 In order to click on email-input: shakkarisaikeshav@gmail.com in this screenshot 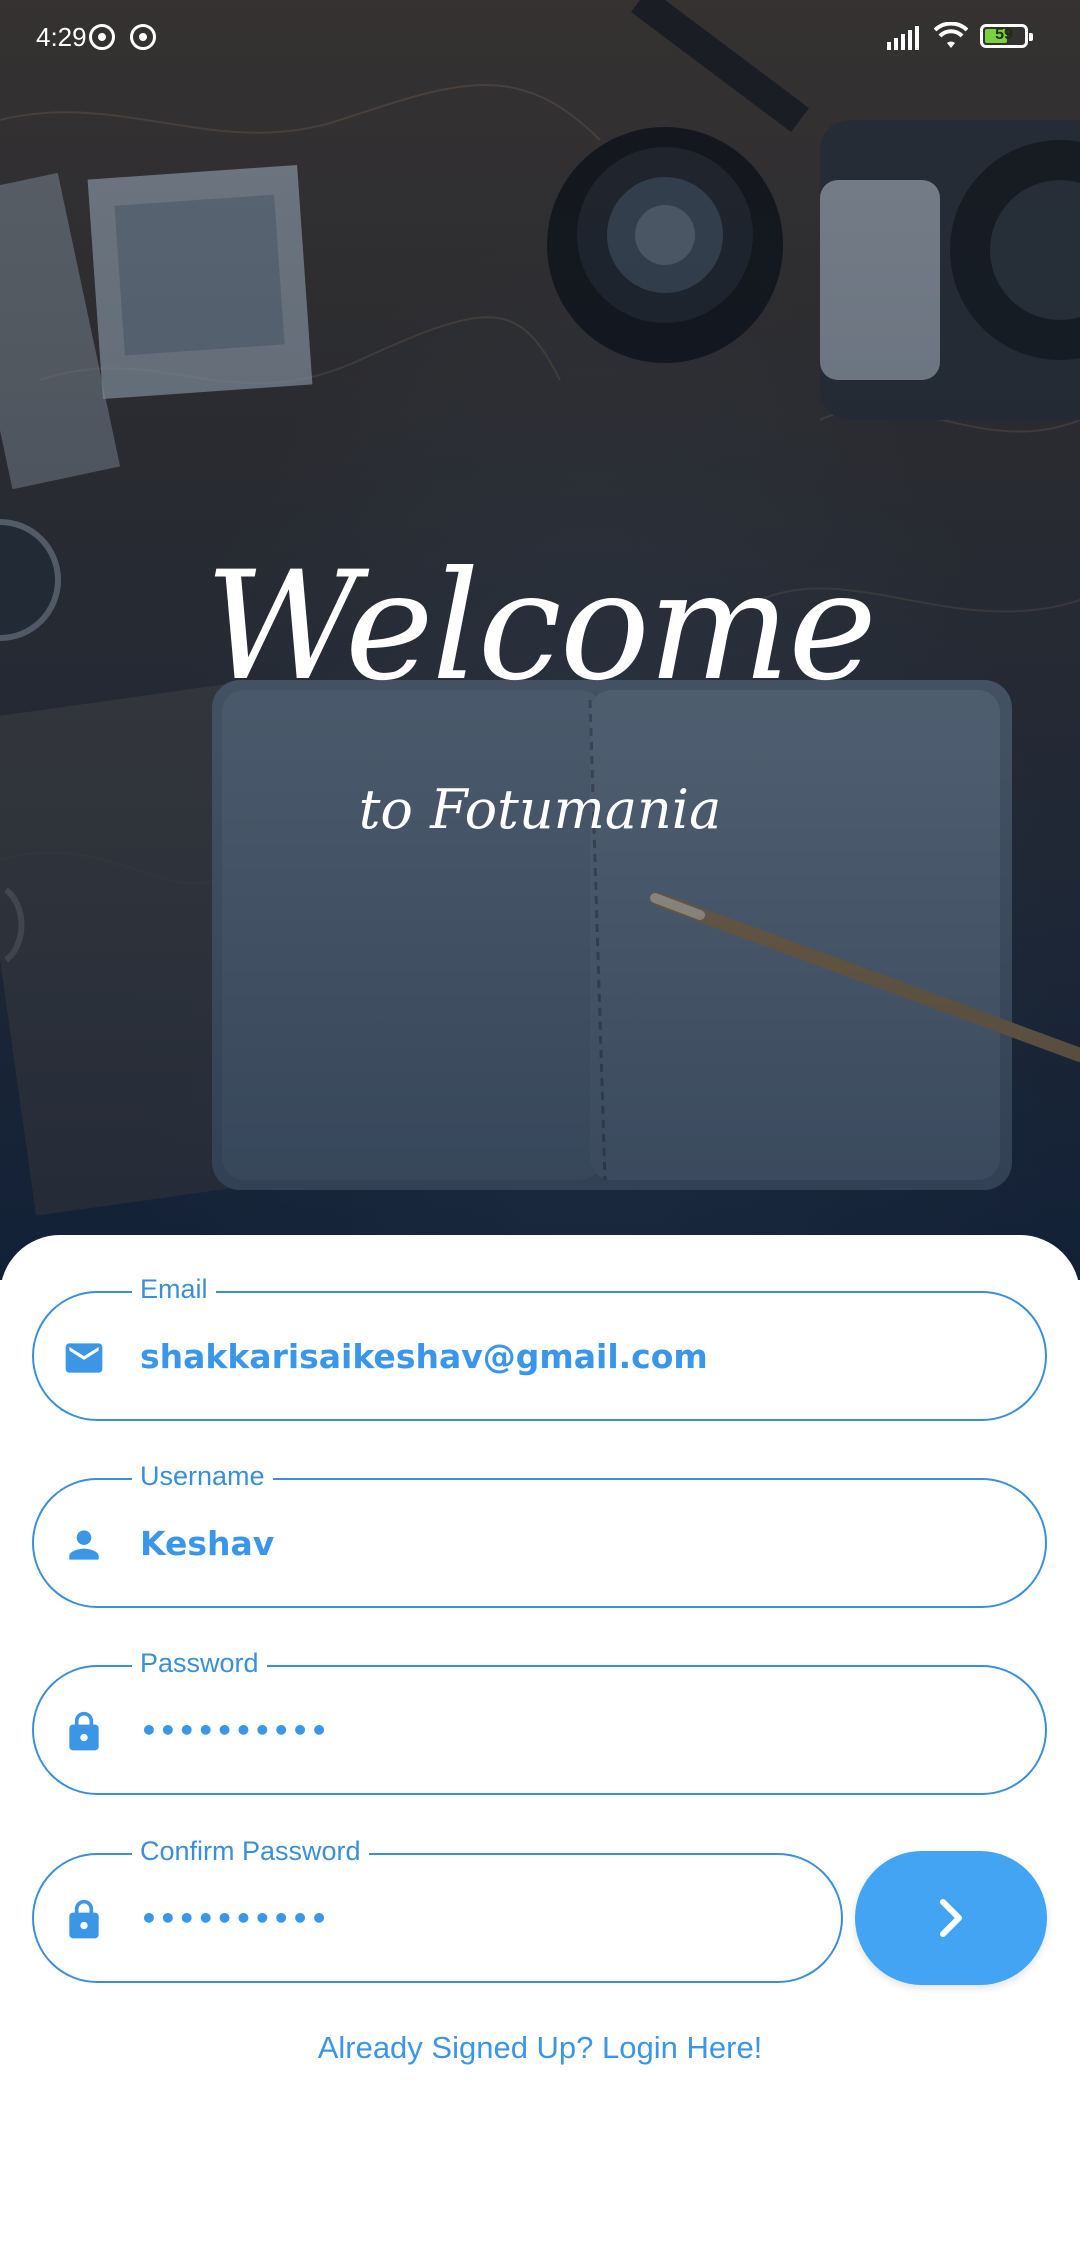, I will do `click(577, 1357)`.